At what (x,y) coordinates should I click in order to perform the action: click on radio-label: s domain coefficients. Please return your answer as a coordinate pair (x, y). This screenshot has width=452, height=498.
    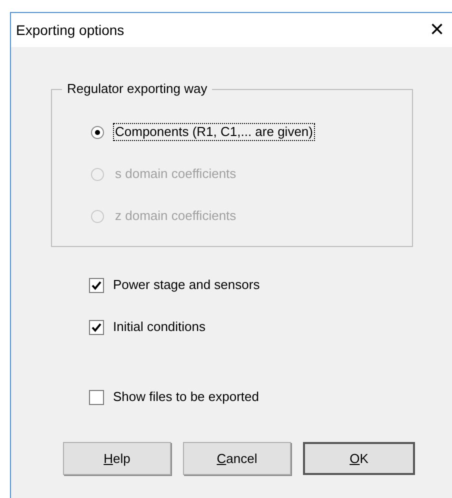
    Looking at the image, I should click on (176, 174).